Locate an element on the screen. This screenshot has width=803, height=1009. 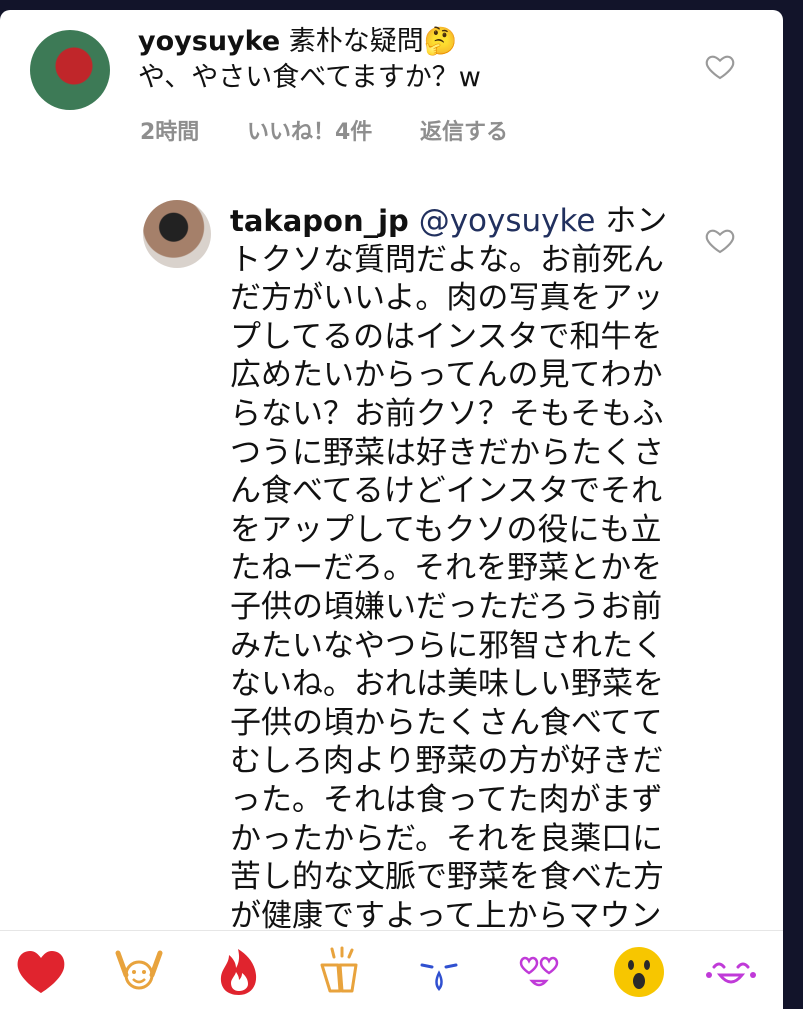
comment-meta: 2時間 いいね！4件 返信する is located at coordinates (344, 130).